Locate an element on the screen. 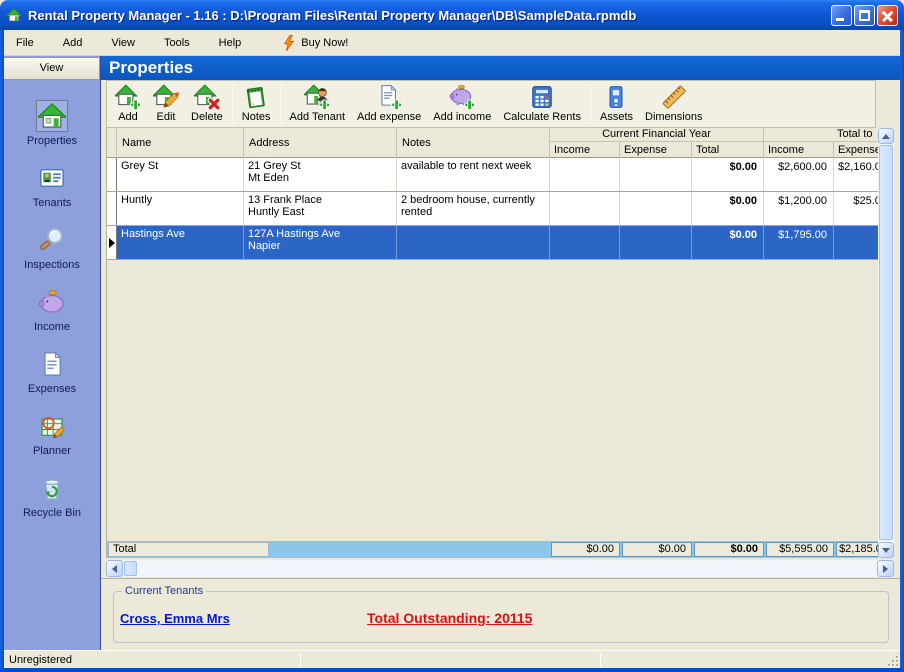 Image resolution: width=904 pixels, height=672 pixels. vertical-scroll-thumb is located at coordinates (886, 342).